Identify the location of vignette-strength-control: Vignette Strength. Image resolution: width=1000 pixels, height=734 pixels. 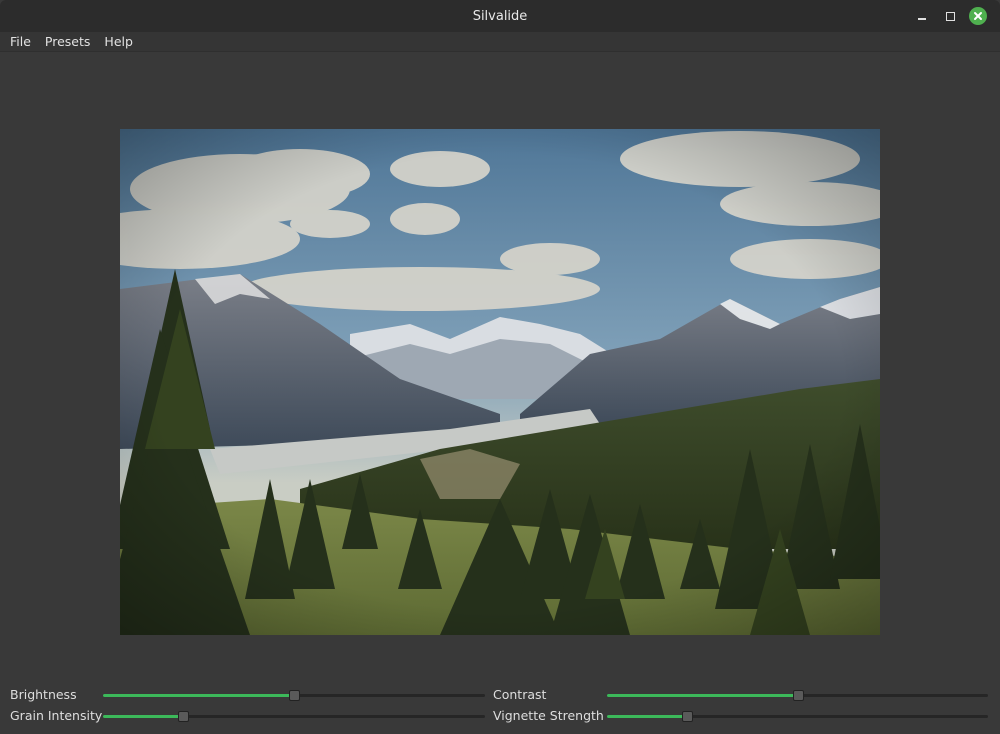
(740, 716).